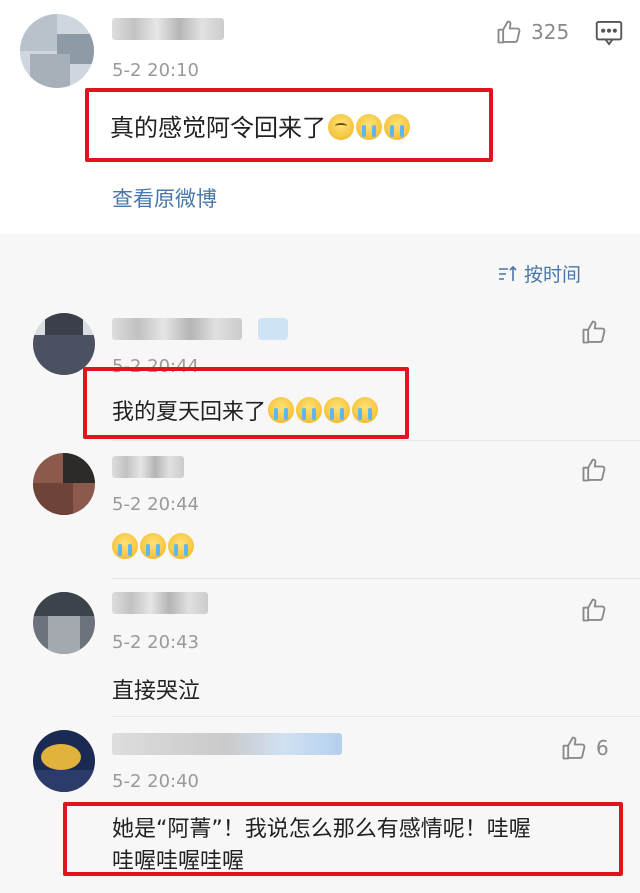 The image size is (640, 893). What do you see at coordinates (508, 273) in the screenshot?
I see `sort-icon` at bounding box center [508, 273].